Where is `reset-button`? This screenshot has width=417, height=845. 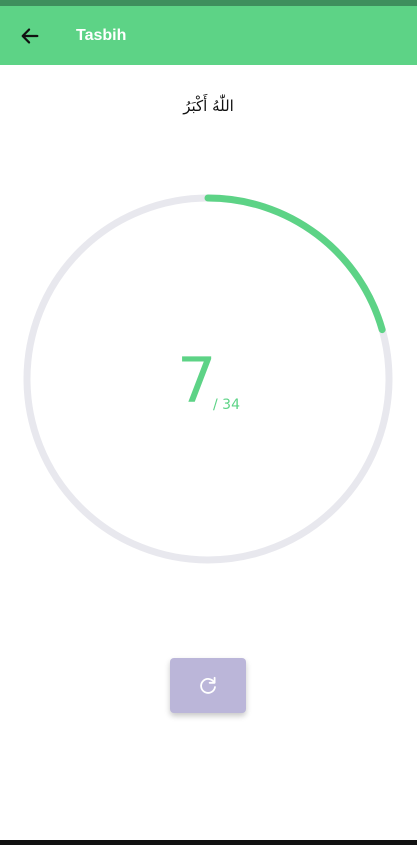 reset-button is located at coordinates (208, 685).